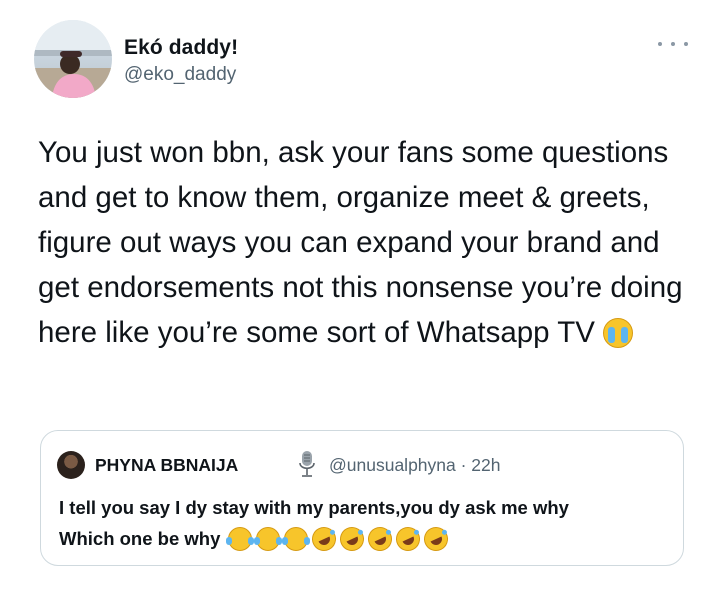 This screenshot has height=597, width=720. I want to click on author-handle: @eko_daddy, so click(180, 75).